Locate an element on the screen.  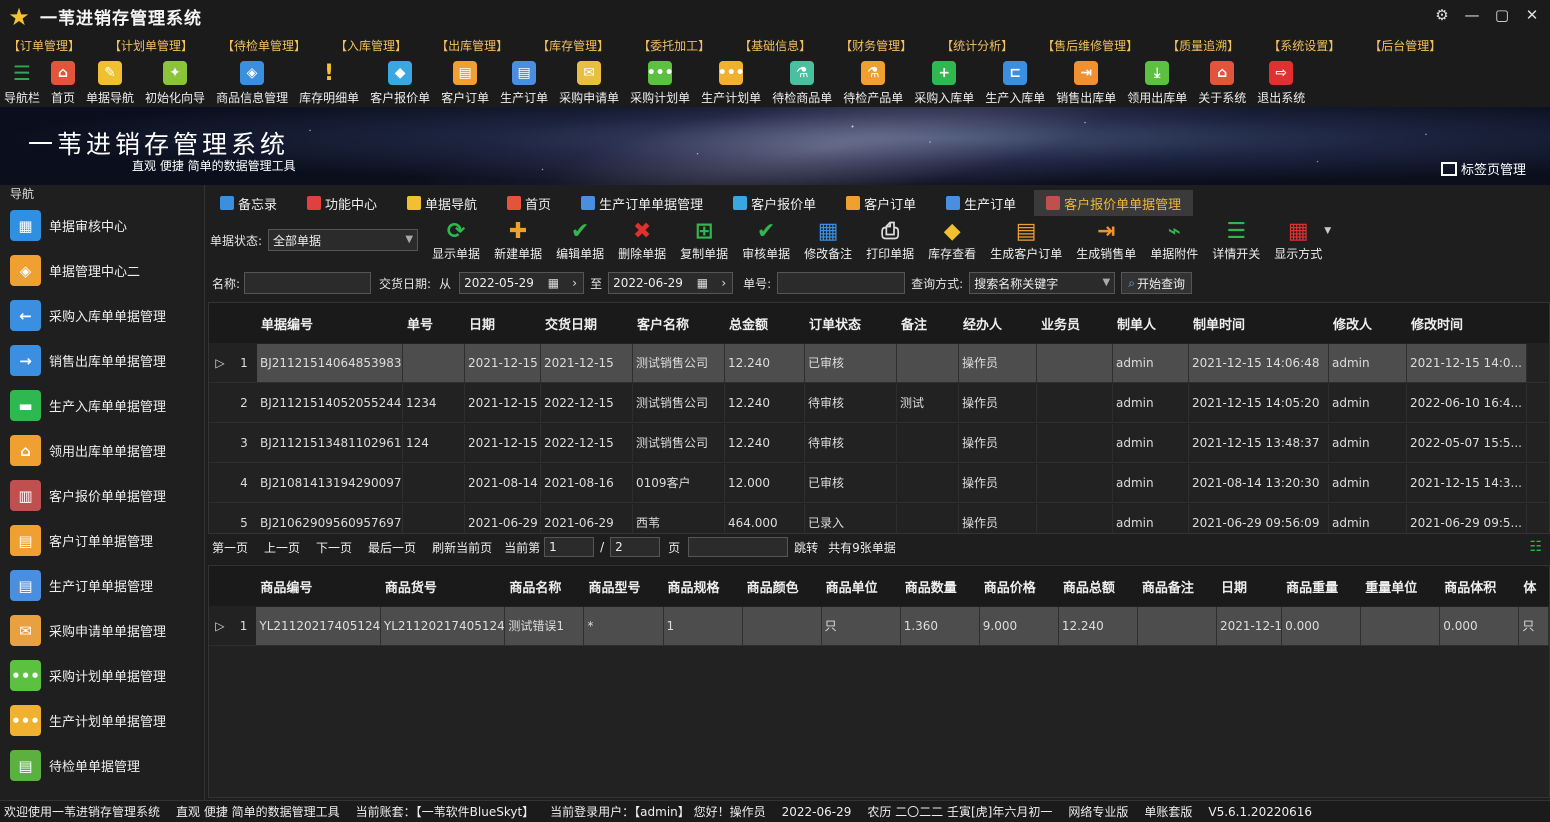
table-cell: 测试错误1 is located at coordinates (545, 625).